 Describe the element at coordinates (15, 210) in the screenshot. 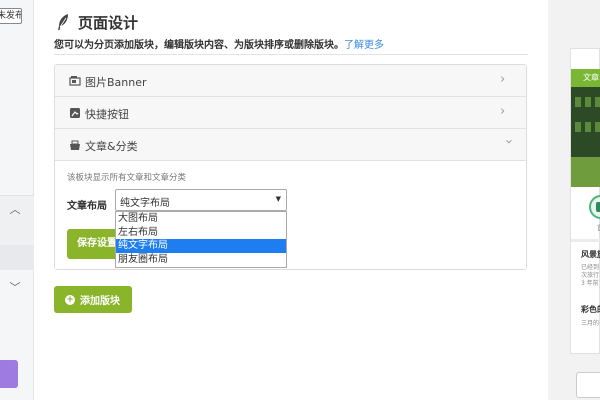

I see `chevron-up-icon: ︿` at that location.